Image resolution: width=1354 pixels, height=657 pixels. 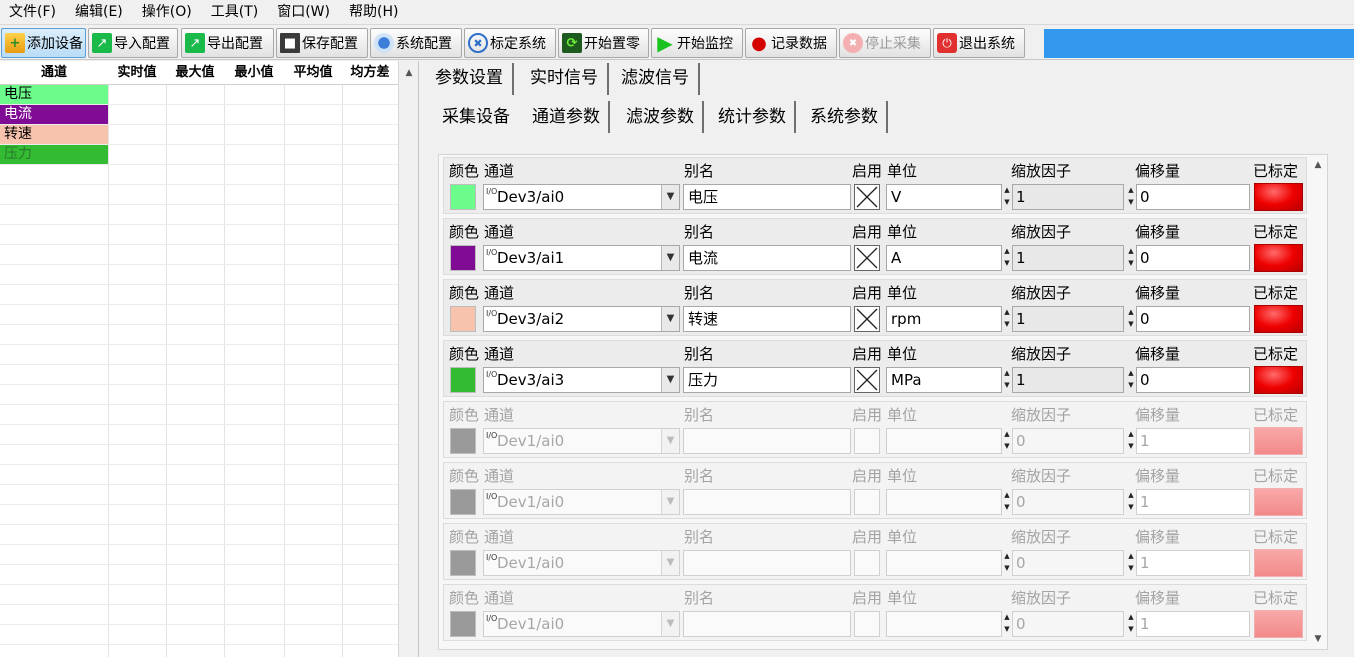 I want to click on menu-help: 帮助(H), so click(x=373, y=12).